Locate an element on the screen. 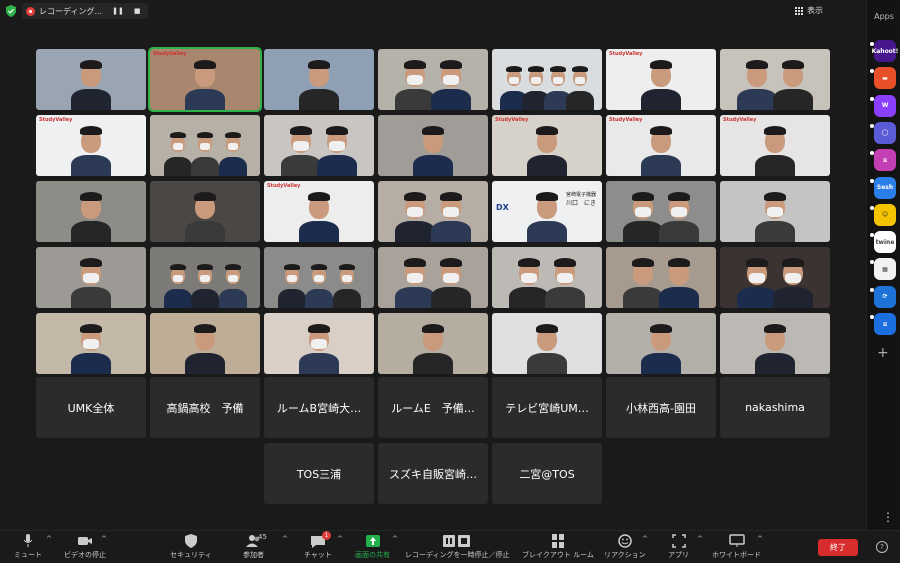  app-app-w-icon: W is located at coordinates (883, 105).